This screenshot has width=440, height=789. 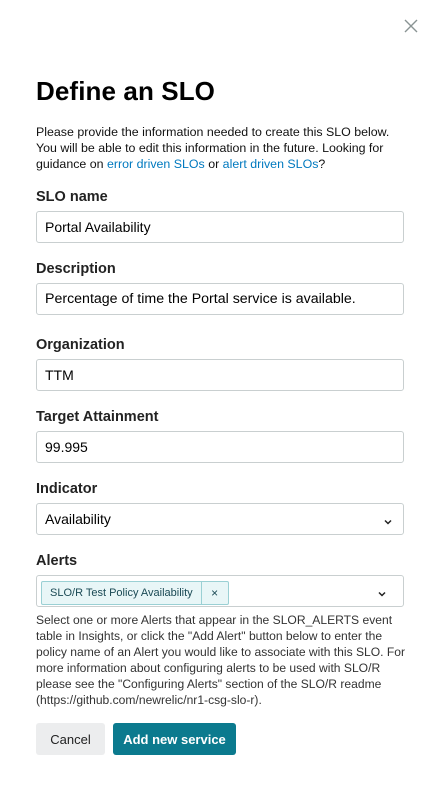 I want to click on organization-label: Organization, so click(x=80, y=345).